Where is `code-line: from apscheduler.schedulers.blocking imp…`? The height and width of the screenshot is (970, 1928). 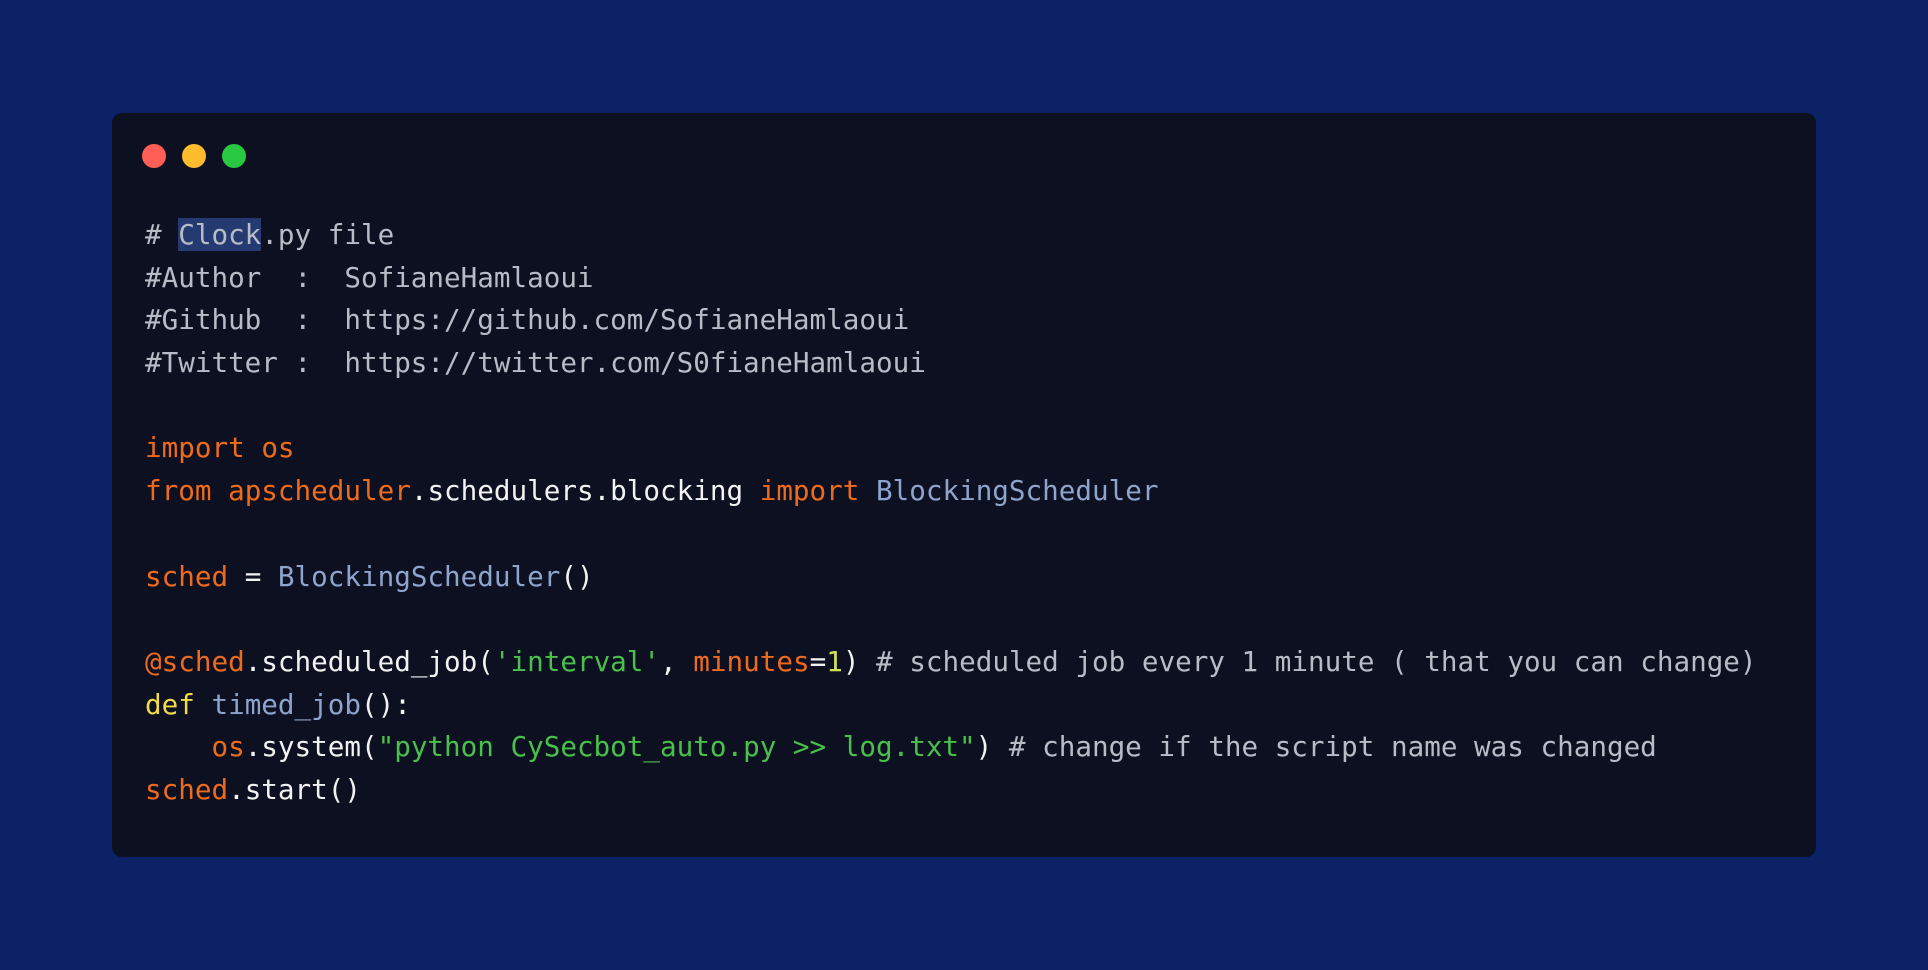 code-line: from apscheduler.schedulers.blocking imp… is located at coordinates (951, 491).